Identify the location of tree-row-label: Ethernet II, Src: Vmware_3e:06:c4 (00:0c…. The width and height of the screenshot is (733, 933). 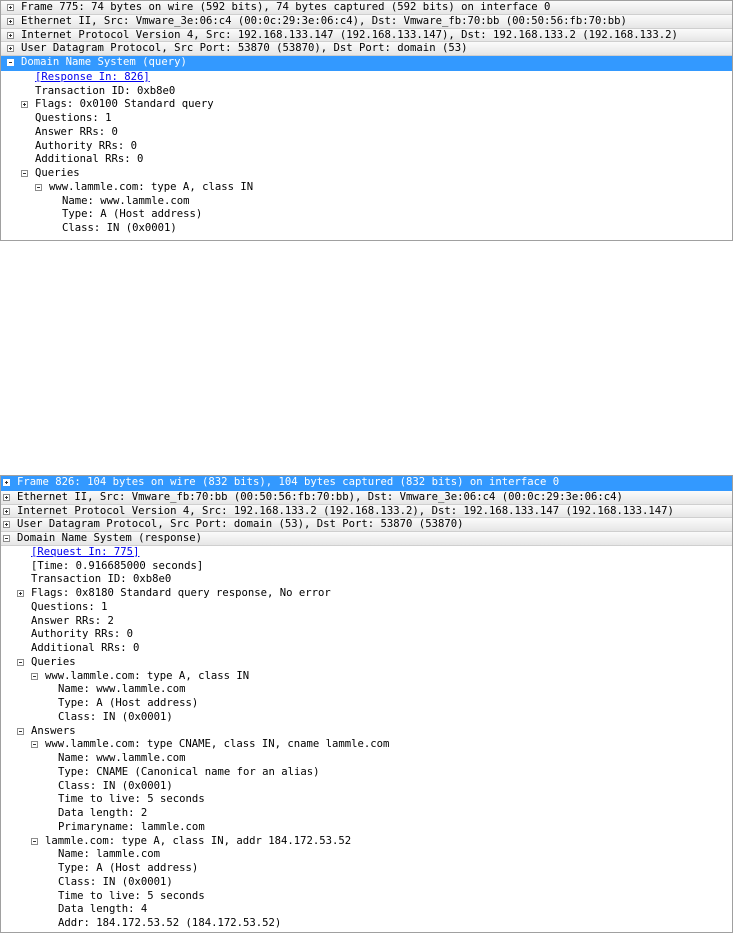
(324, 20).